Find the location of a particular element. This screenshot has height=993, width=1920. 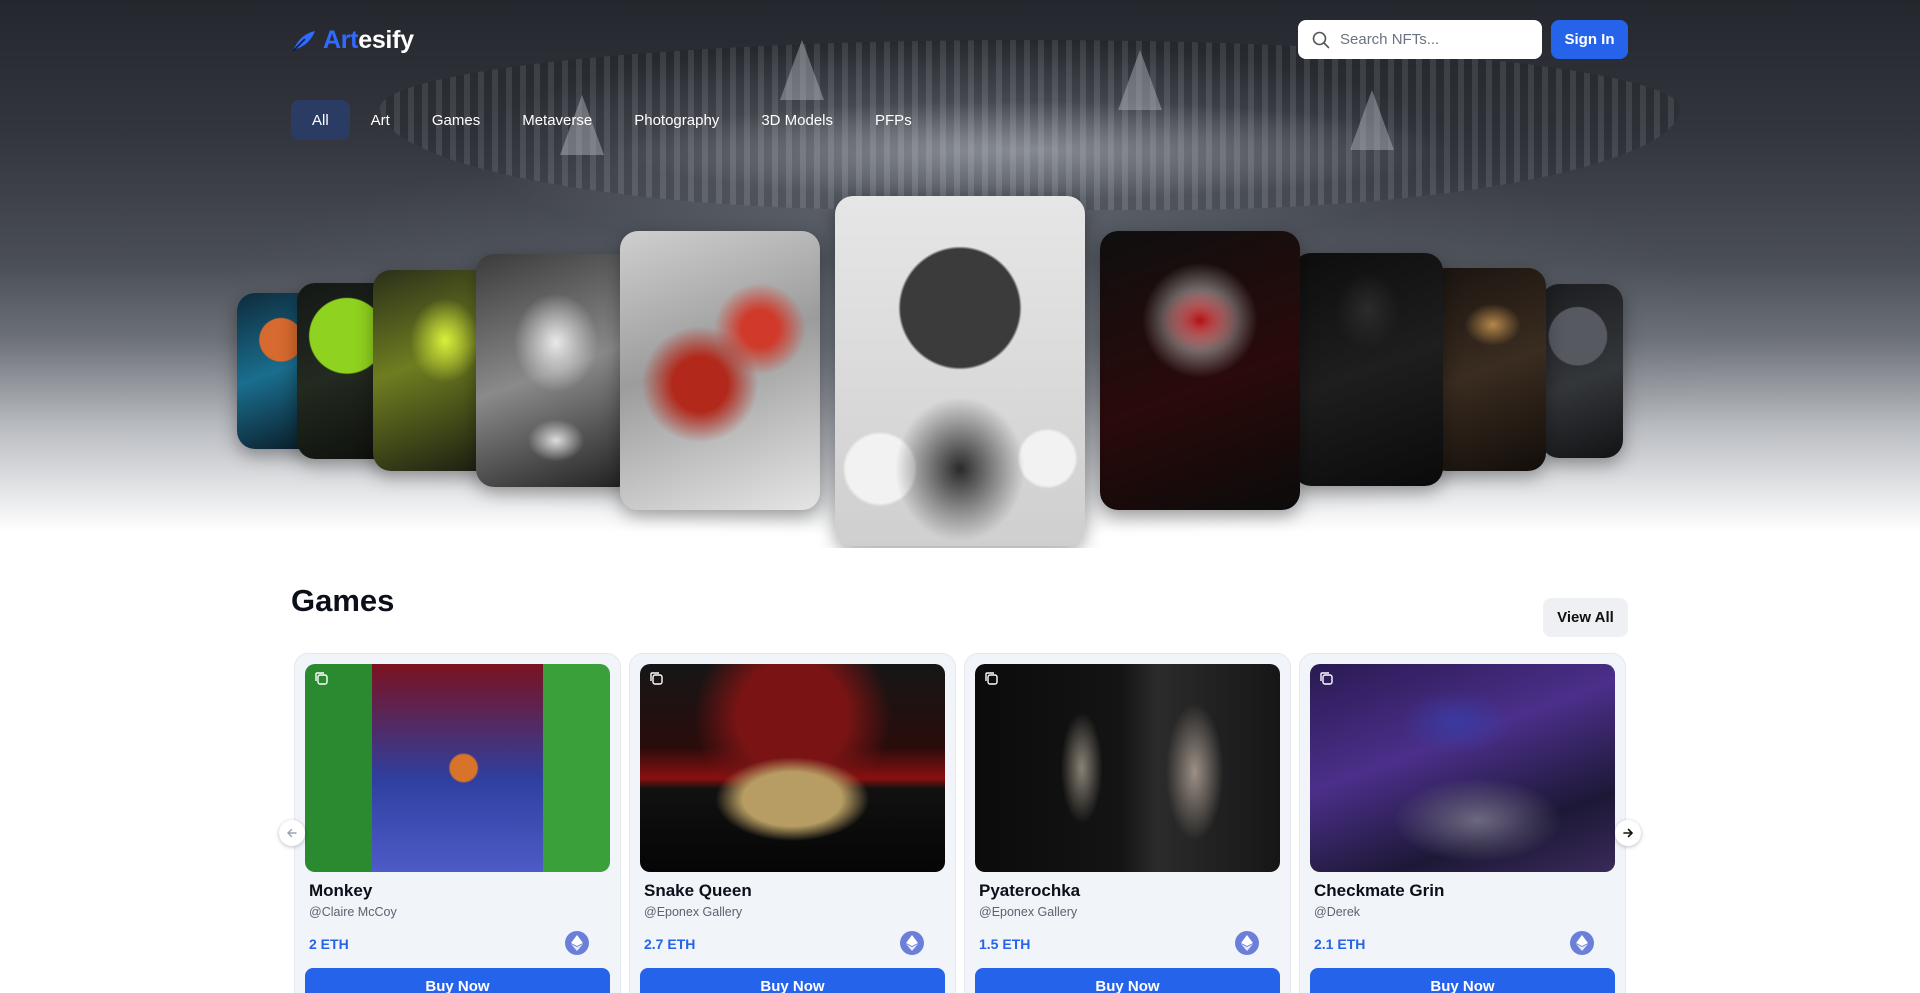

nft-game-card: Monkey @Claire McCoy 2 ETH Buy Now is located at coordinates (457, 823).